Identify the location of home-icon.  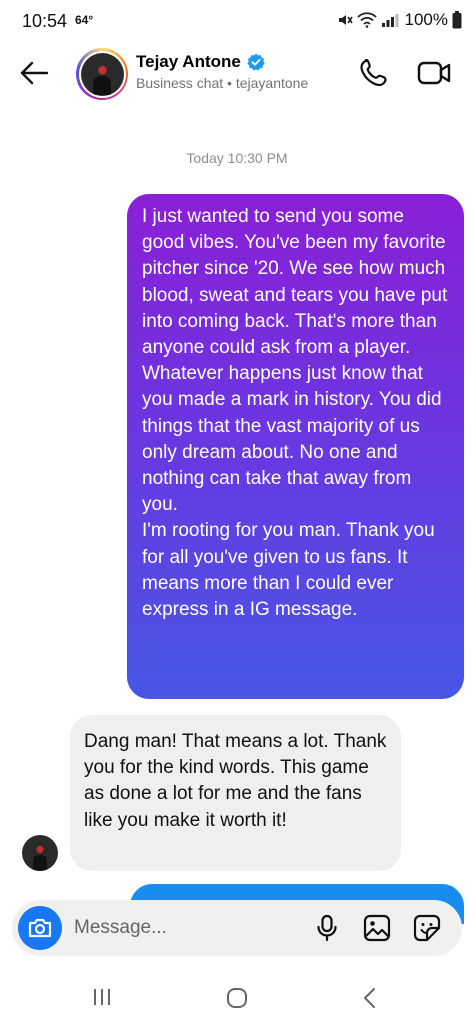
(237, 998).